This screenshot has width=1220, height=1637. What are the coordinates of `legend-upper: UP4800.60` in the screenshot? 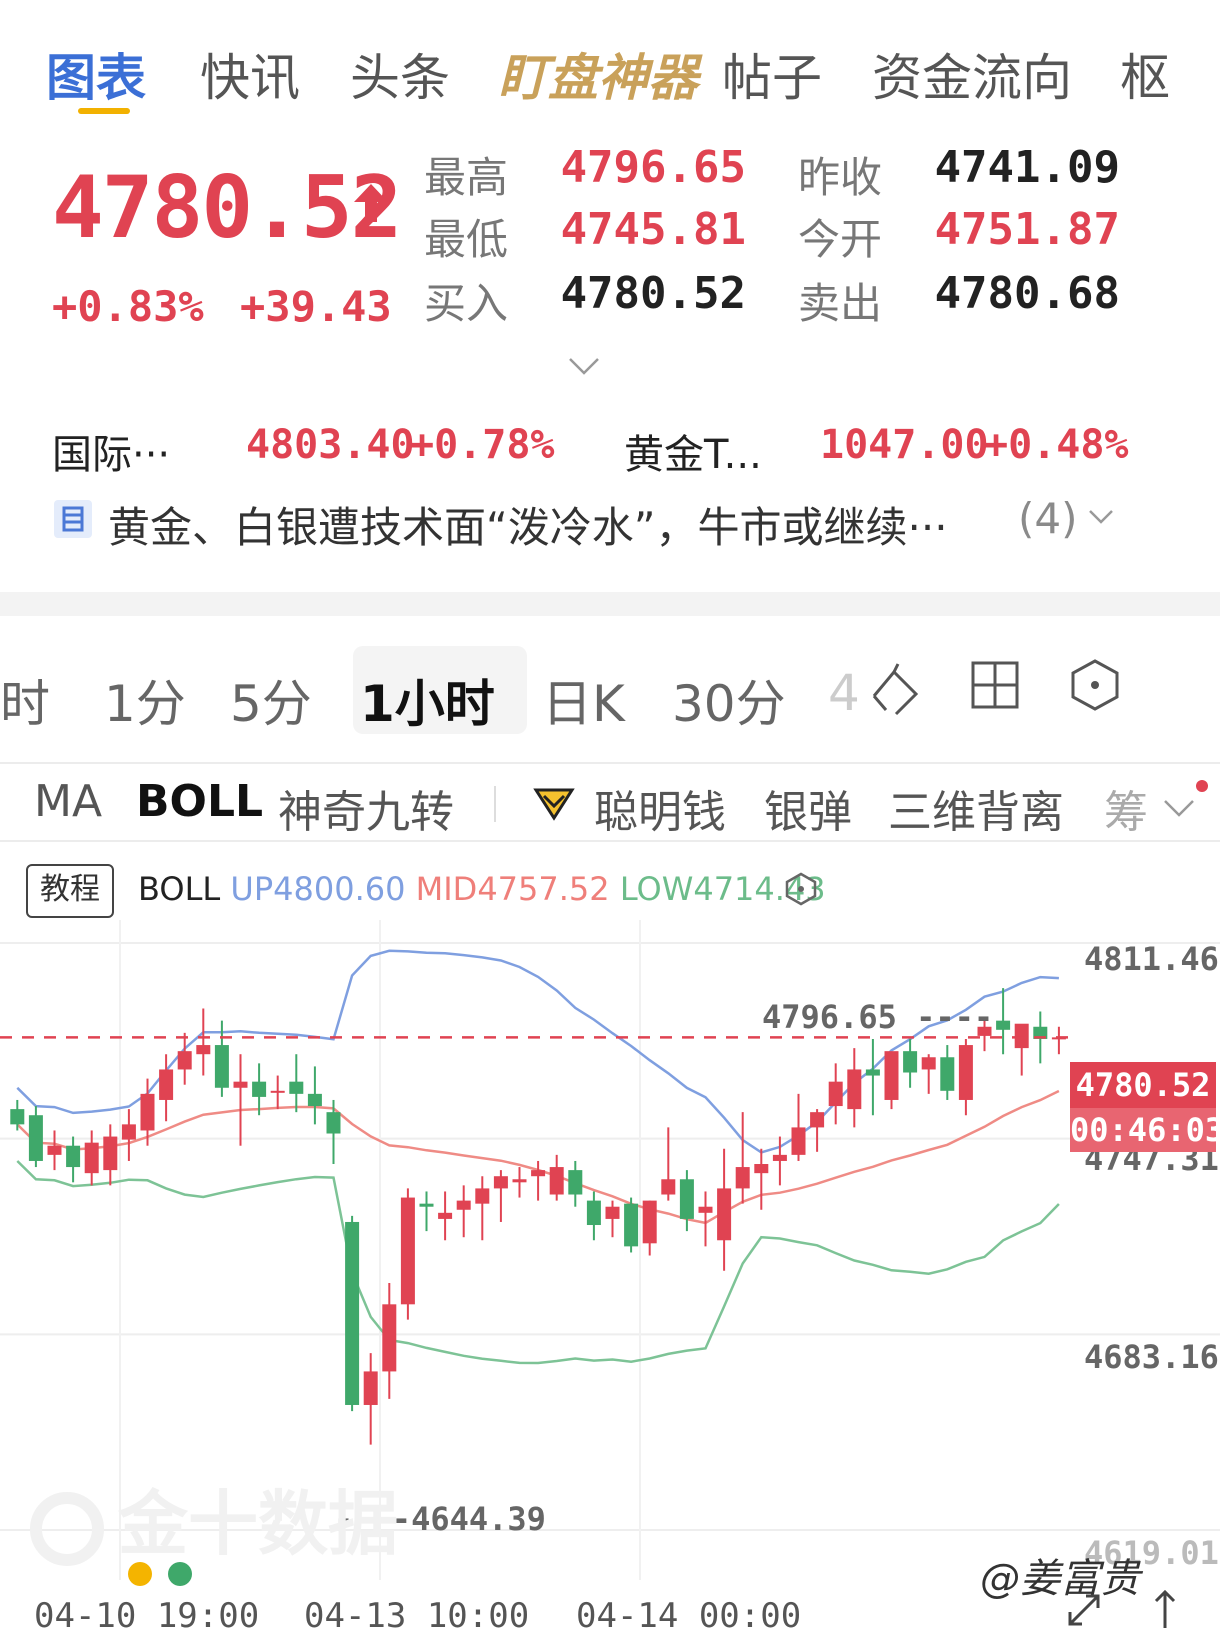 It's located at (318, 889).